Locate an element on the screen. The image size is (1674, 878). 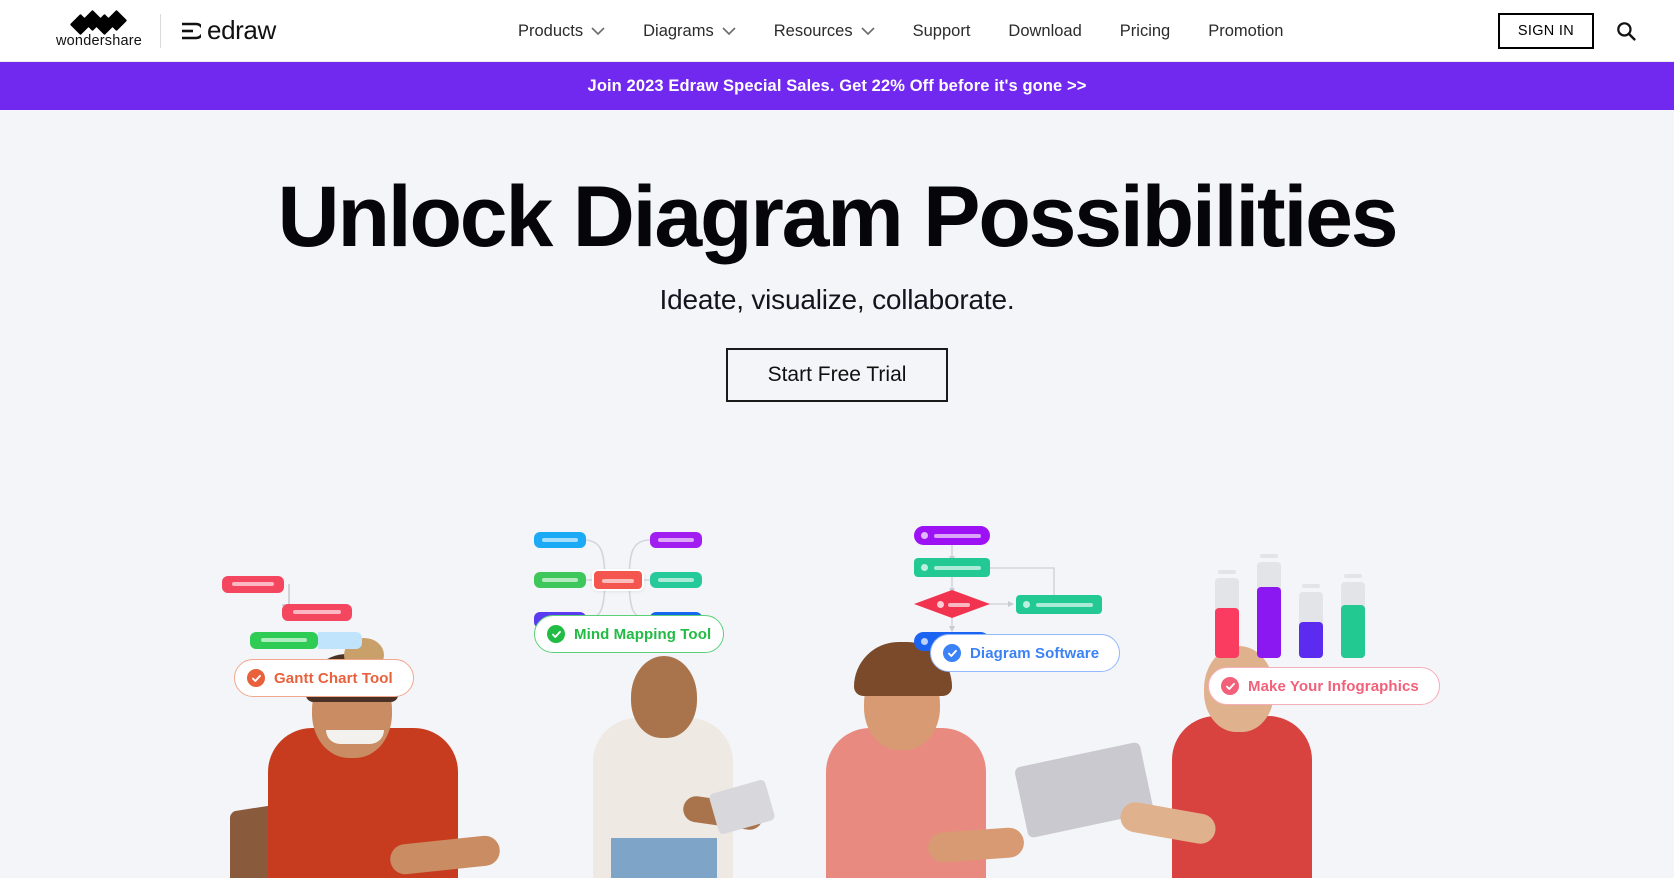
edraw-e-mark-icon is located at coordinates (190, 31).